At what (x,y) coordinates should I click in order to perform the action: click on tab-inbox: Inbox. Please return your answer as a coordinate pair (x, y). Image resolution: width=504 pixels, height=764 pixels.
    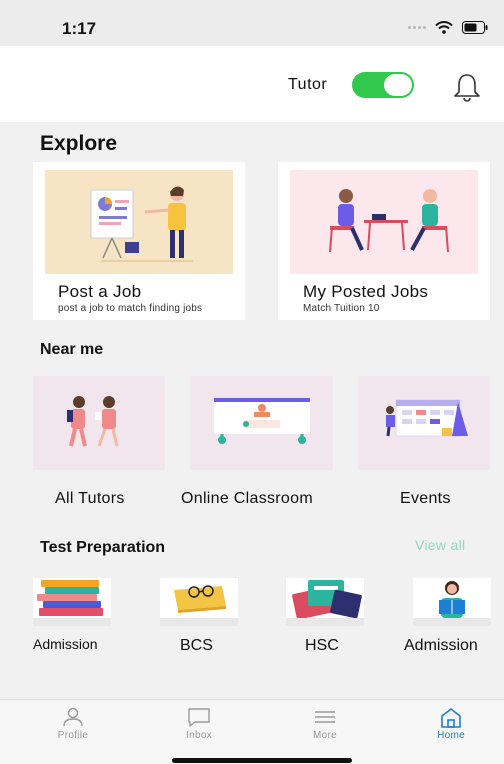
    Looking at the image, I should click on (199, 725).